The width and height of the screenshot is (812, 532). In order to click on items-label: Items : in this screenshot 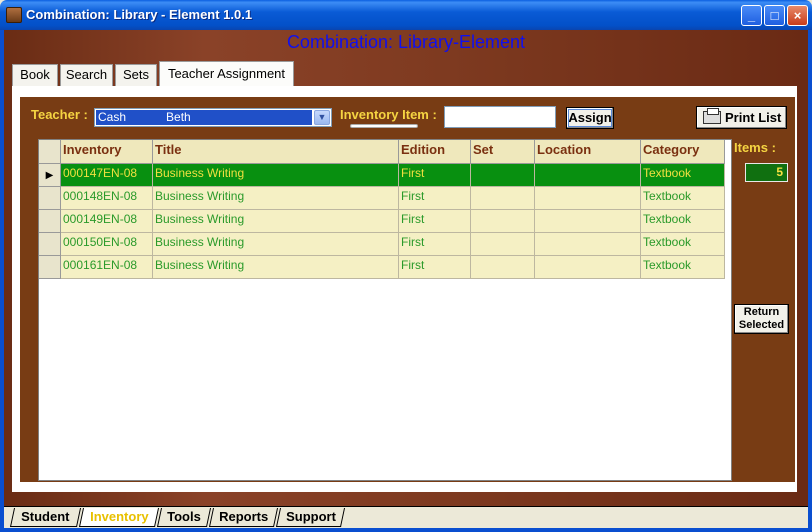, I will do `click(755, 147)`.